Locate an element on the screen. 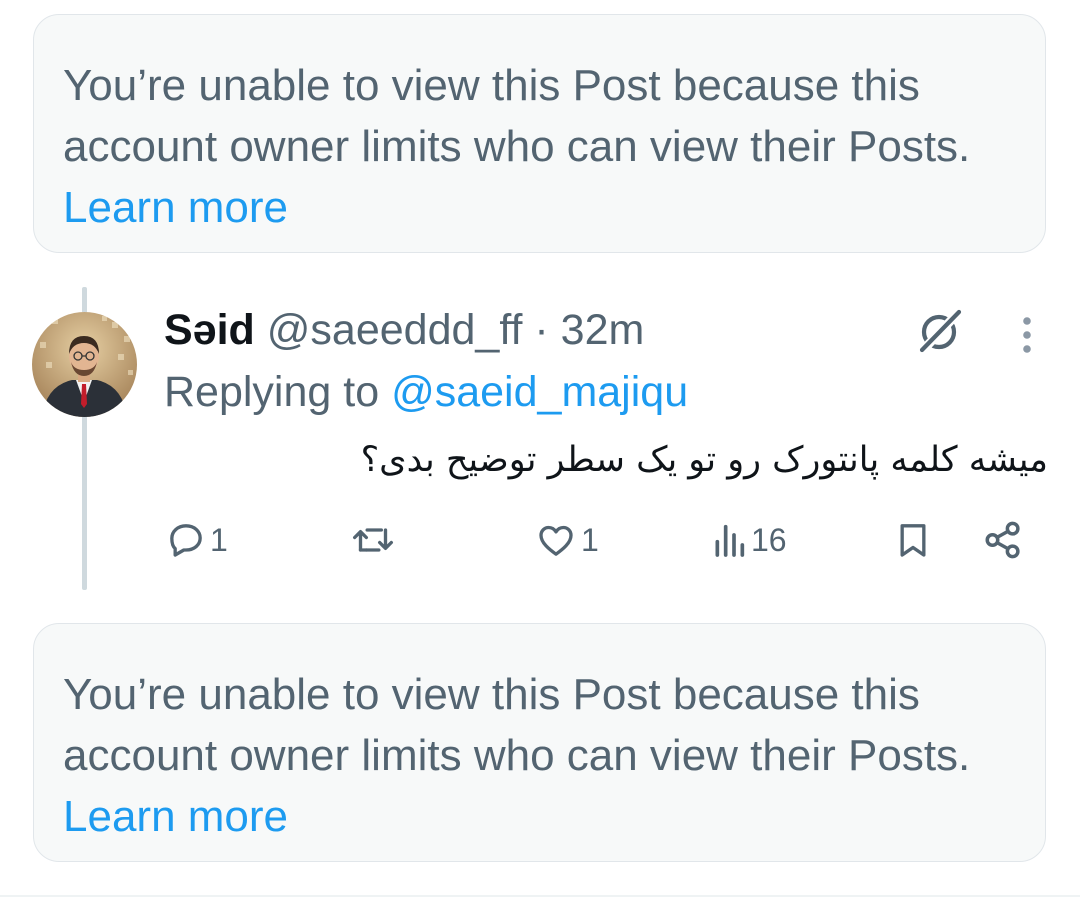 This screenshot has height=899, width=1080. views-count: 16 is located at coordinates (769, 539).